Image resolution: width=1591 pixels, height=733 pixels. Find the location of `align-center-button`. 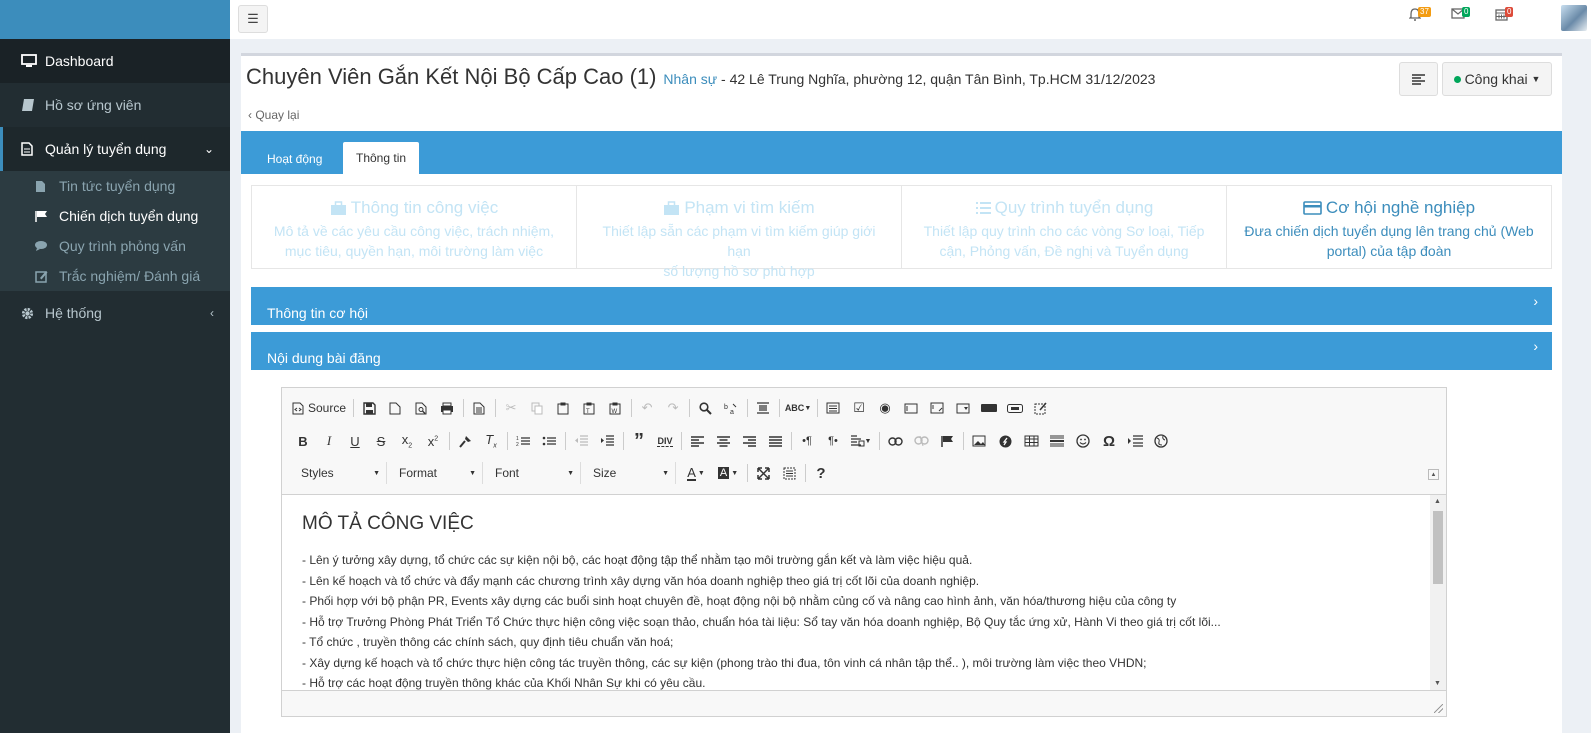

align-center-button is located at coordinates (723, 441).